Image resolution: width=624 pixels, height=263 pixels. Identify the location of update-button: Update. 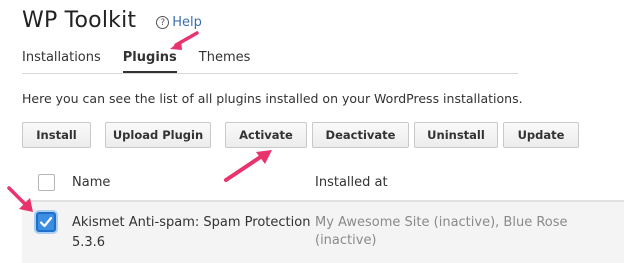
(541, 135).